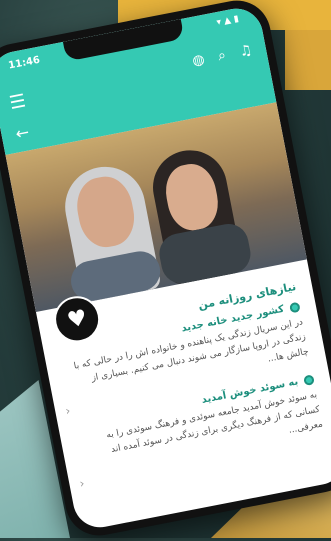 The image size is (331, 541). What do you see at coordinates (18, 102) in the screenshot?
I see `hamburger-icon: ☰` at bounding box center [18, 102].